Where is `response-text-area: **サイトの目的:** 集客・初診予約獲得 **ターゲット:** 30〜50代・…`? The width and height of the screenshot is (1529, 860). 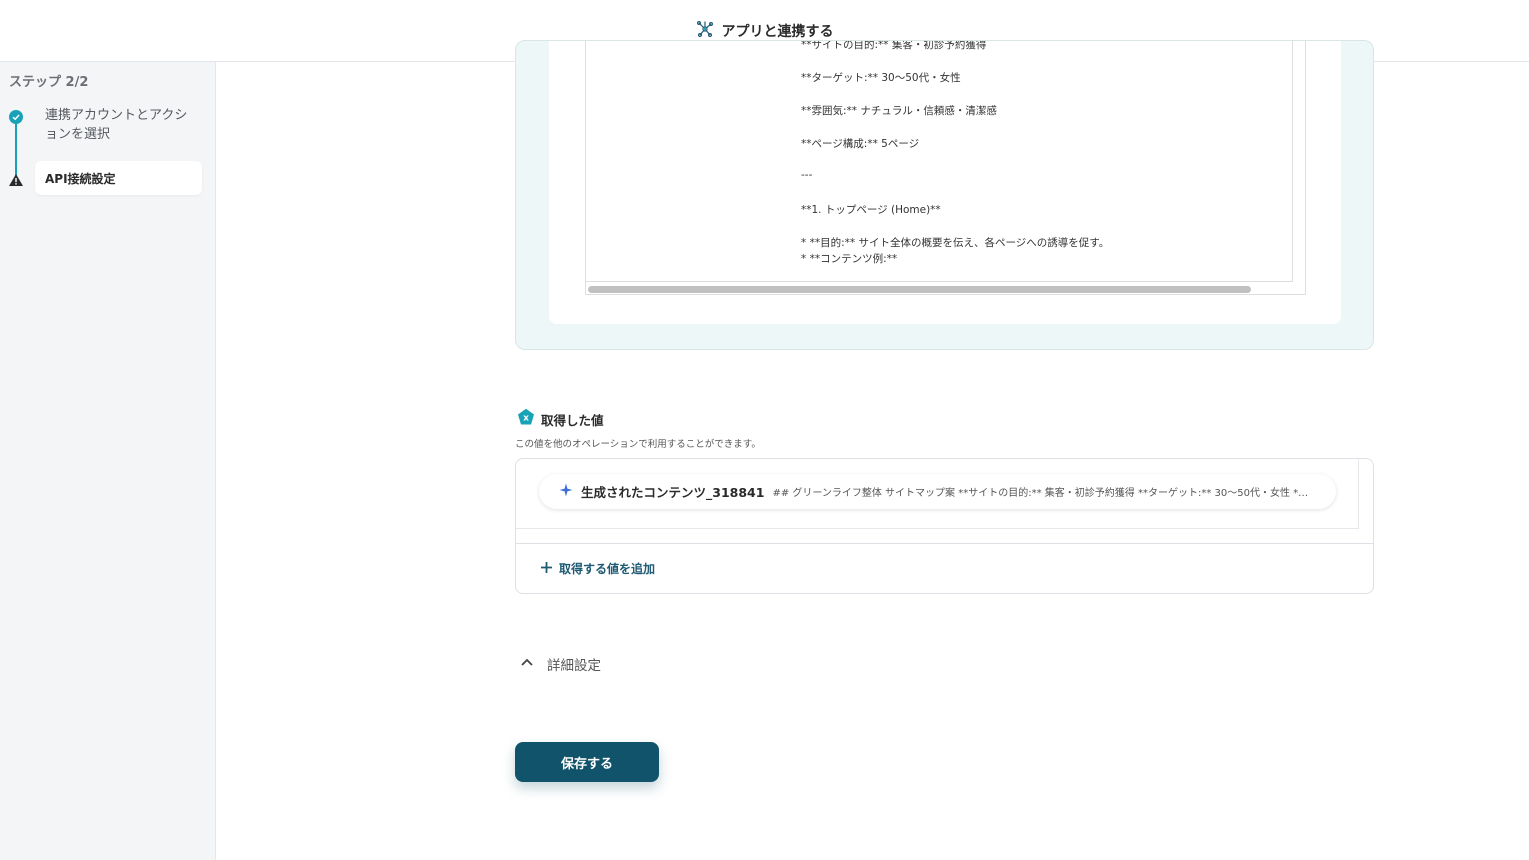 response-text-area: **サイトの目的:** 集客・初診予約獲得 **ターゲット:** 30〜50代・… is located at coordinates (939, 161).